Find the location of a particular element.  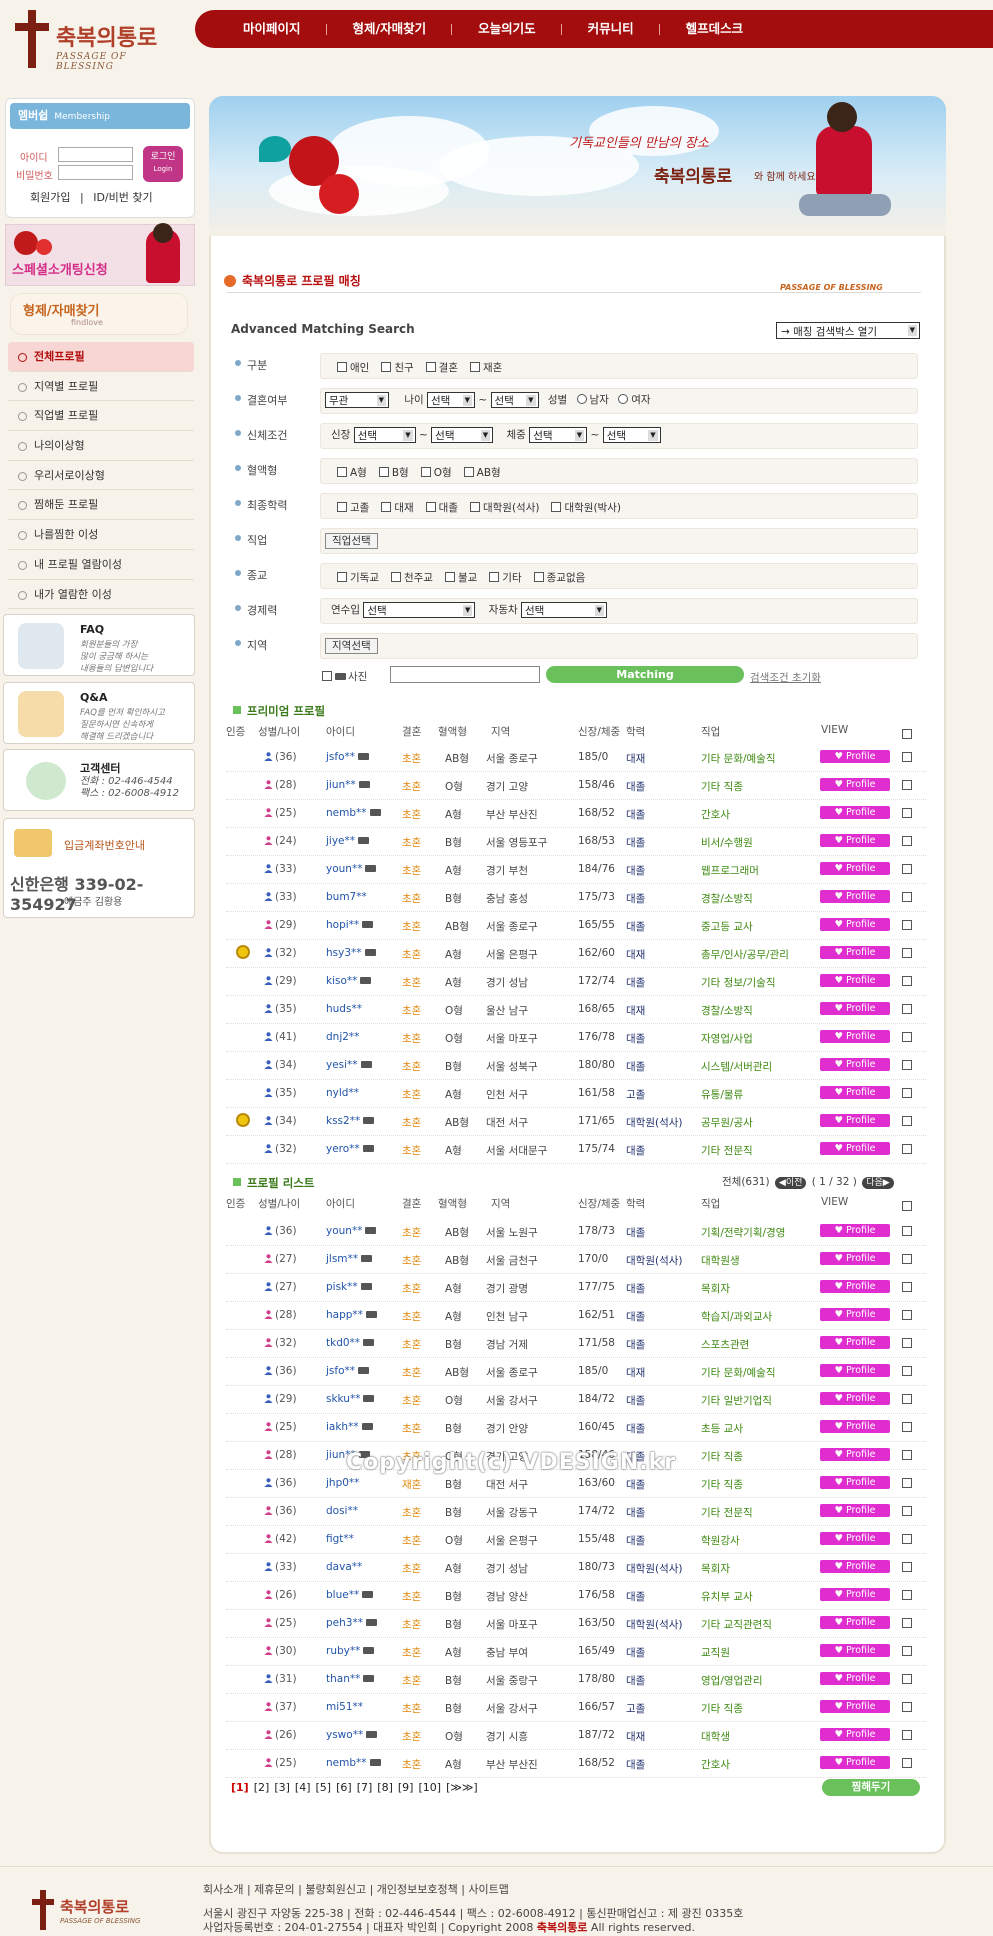

user-id: dava** is located at coordinates (344, 1567).